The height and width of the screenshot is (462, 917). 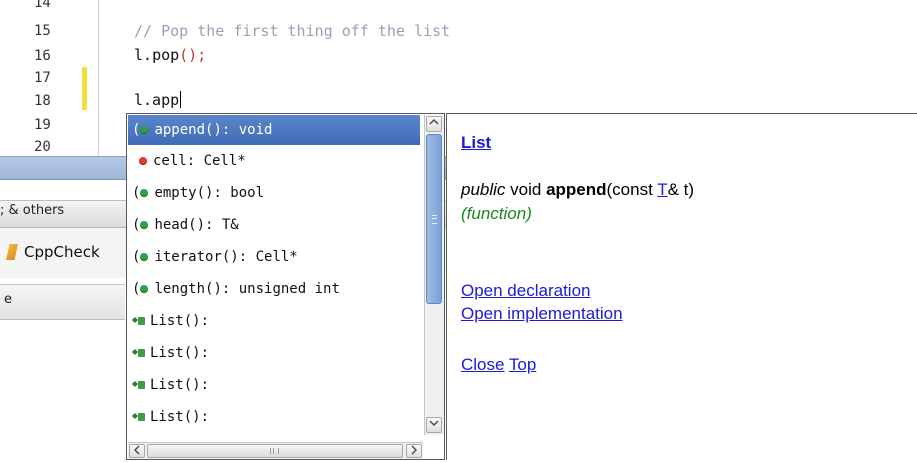 I want to click on completion-label: iterator(): Cell*, so click(x=226, y=257).